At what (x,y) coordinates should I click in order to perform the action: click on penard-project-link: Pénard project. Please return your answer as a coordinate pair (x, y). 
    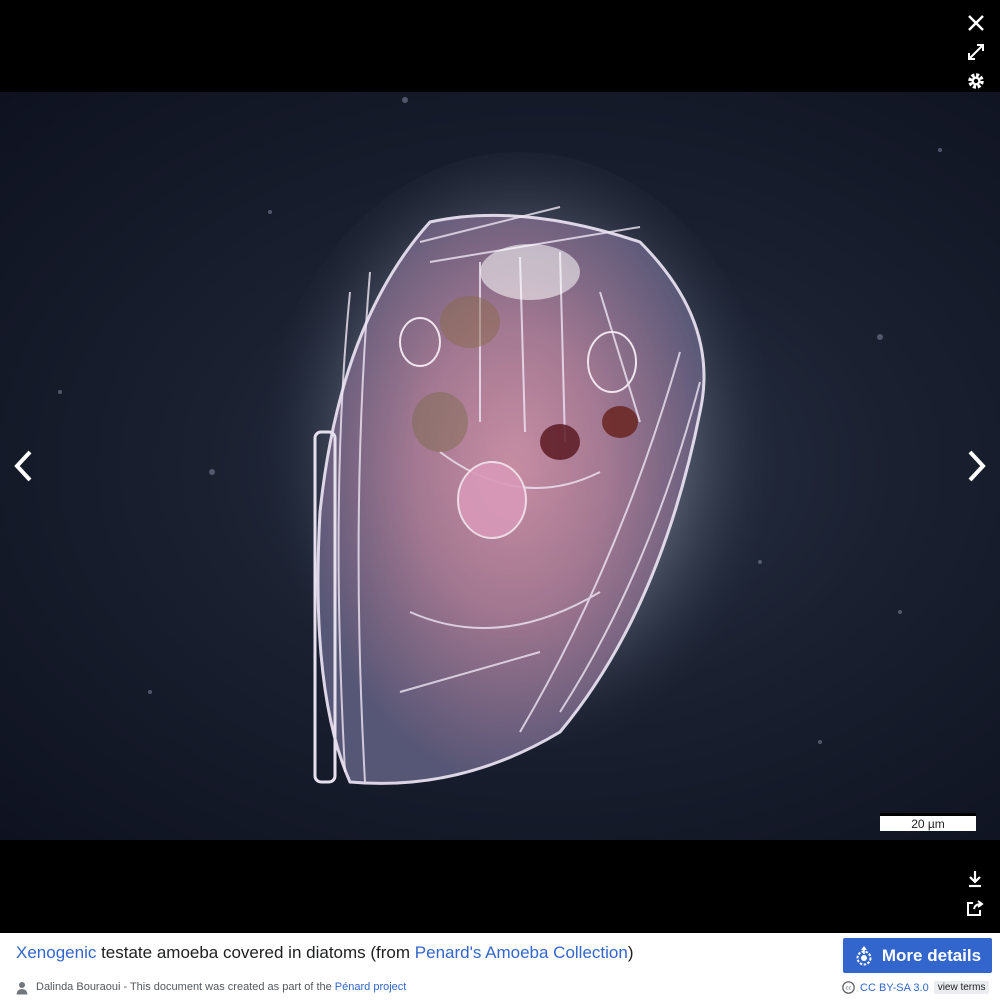
    Looking at the image, I should click on (371, 987).